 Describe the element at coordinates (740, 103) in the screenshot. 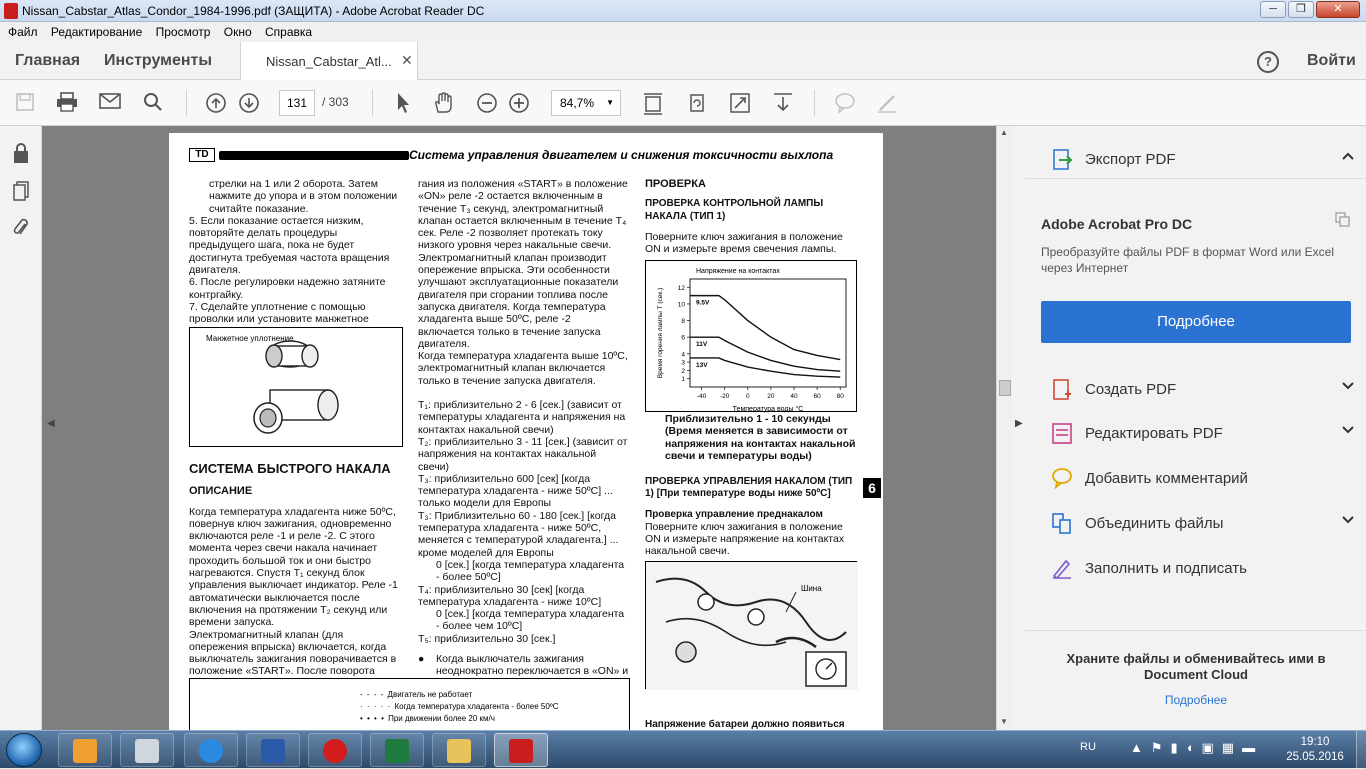

I see `full-screen-icon` at that location.